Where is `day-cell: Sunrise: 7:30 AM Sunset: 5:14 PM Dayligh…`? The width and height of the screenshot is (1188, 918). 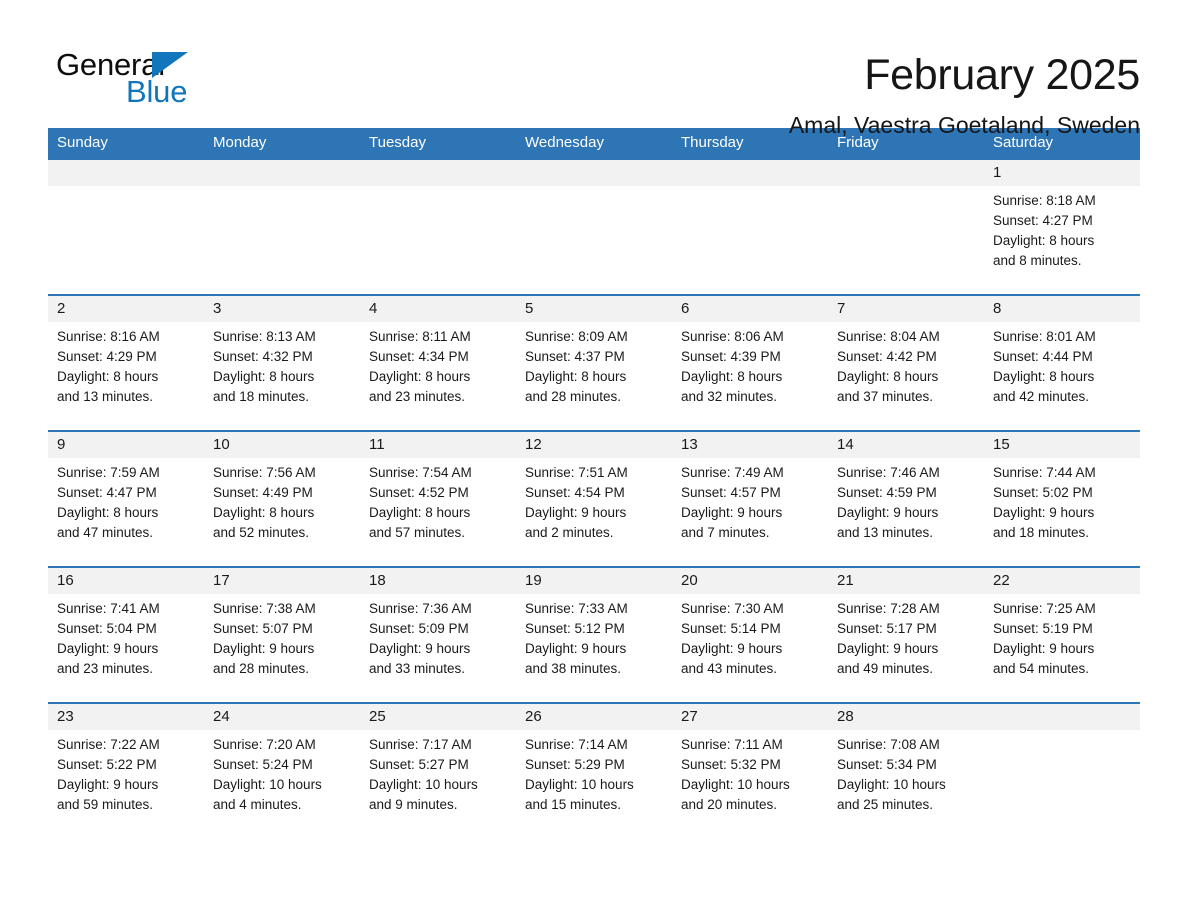
day-cell: Sunrise: 7:30 AM Sunset: 5:14 PM Dayligh… is located at coordinates (750, 648).